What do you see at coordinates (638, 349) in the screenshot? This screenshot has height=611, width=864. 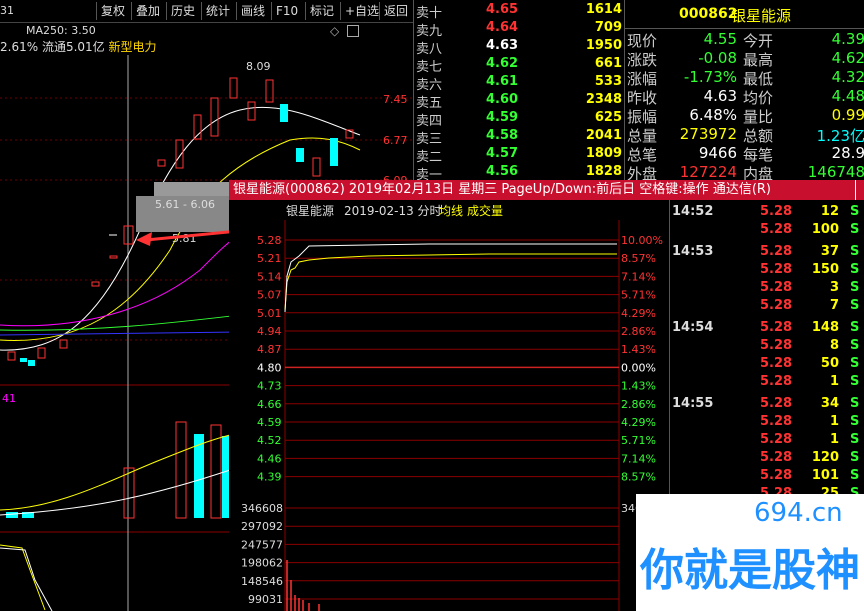 I see `pct-tick-label: 1.43%` at bounding box center [638, 349].